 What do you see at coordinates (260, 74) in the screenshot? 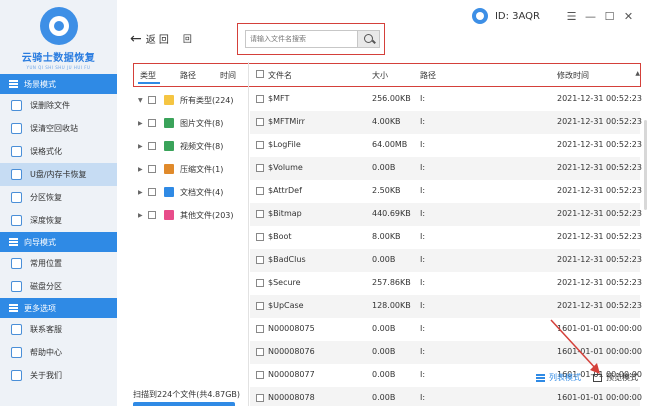
I see `select-all-checkbox` at bounding box center [260, 74].